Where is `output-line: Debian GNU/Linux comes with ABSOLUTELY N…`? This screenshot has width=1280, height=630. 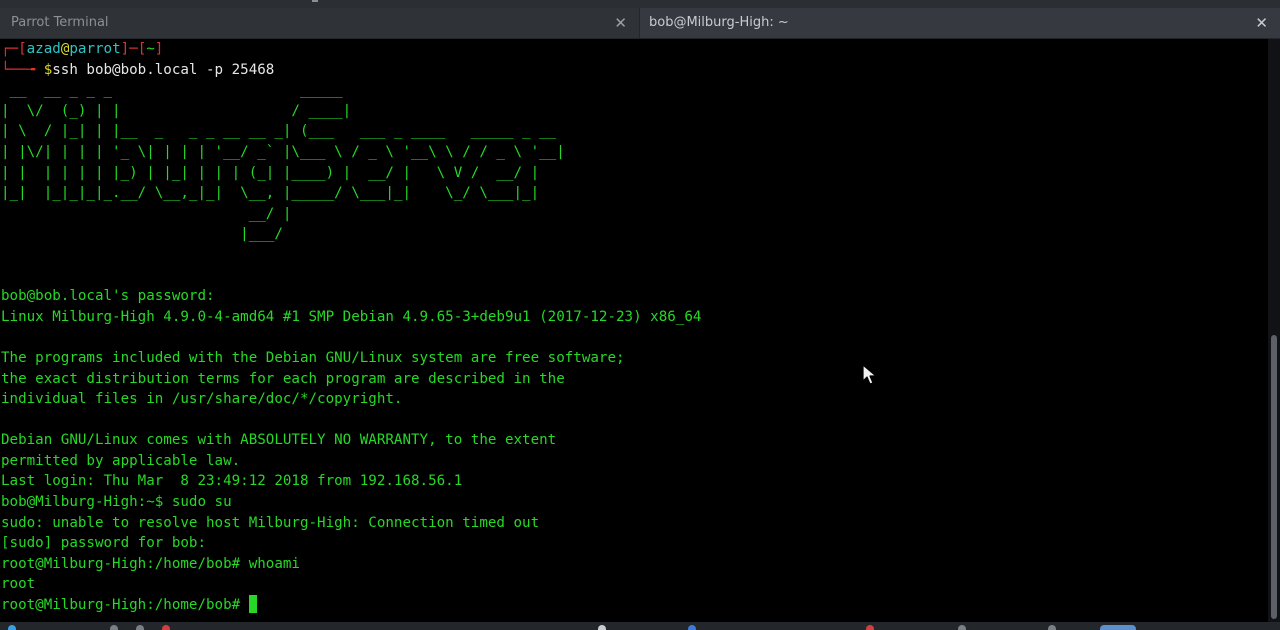 output-line: Debian GNU/Linux comes with ABSOLUTELY N… is located at coordinates (279, 440).